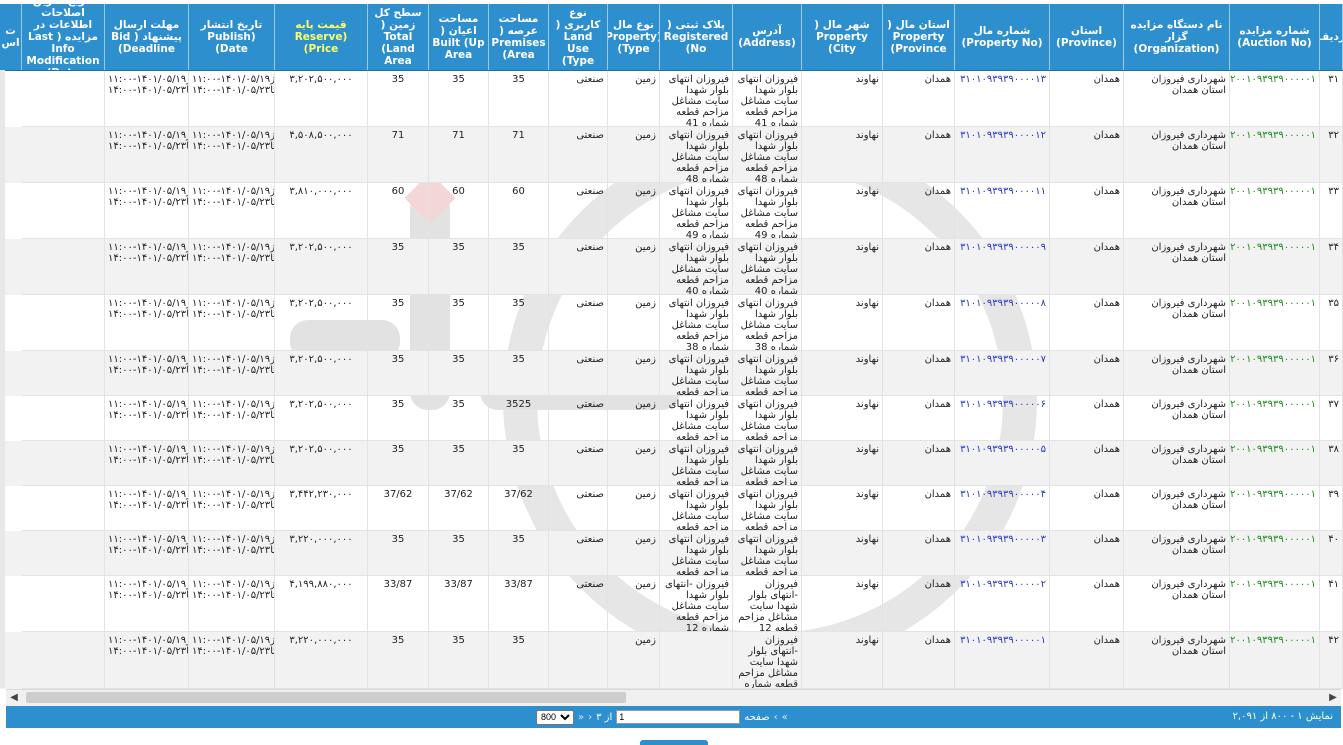 Image resolution: width=1343 pixels, height=745 pixels. Describe the element at coordinates (785, 717) in the screenshot. I see `first-page-button: «` at that location.